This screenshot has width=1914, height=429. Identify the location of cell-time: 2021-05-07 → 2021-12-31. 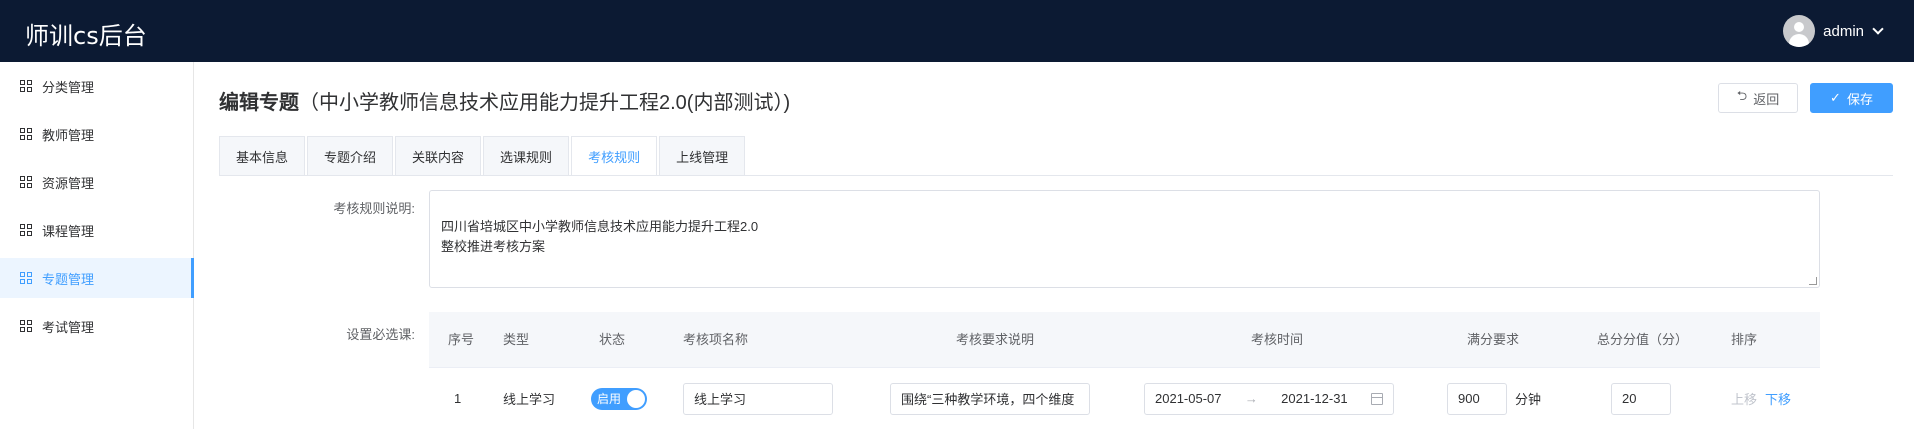
(1269, 398).